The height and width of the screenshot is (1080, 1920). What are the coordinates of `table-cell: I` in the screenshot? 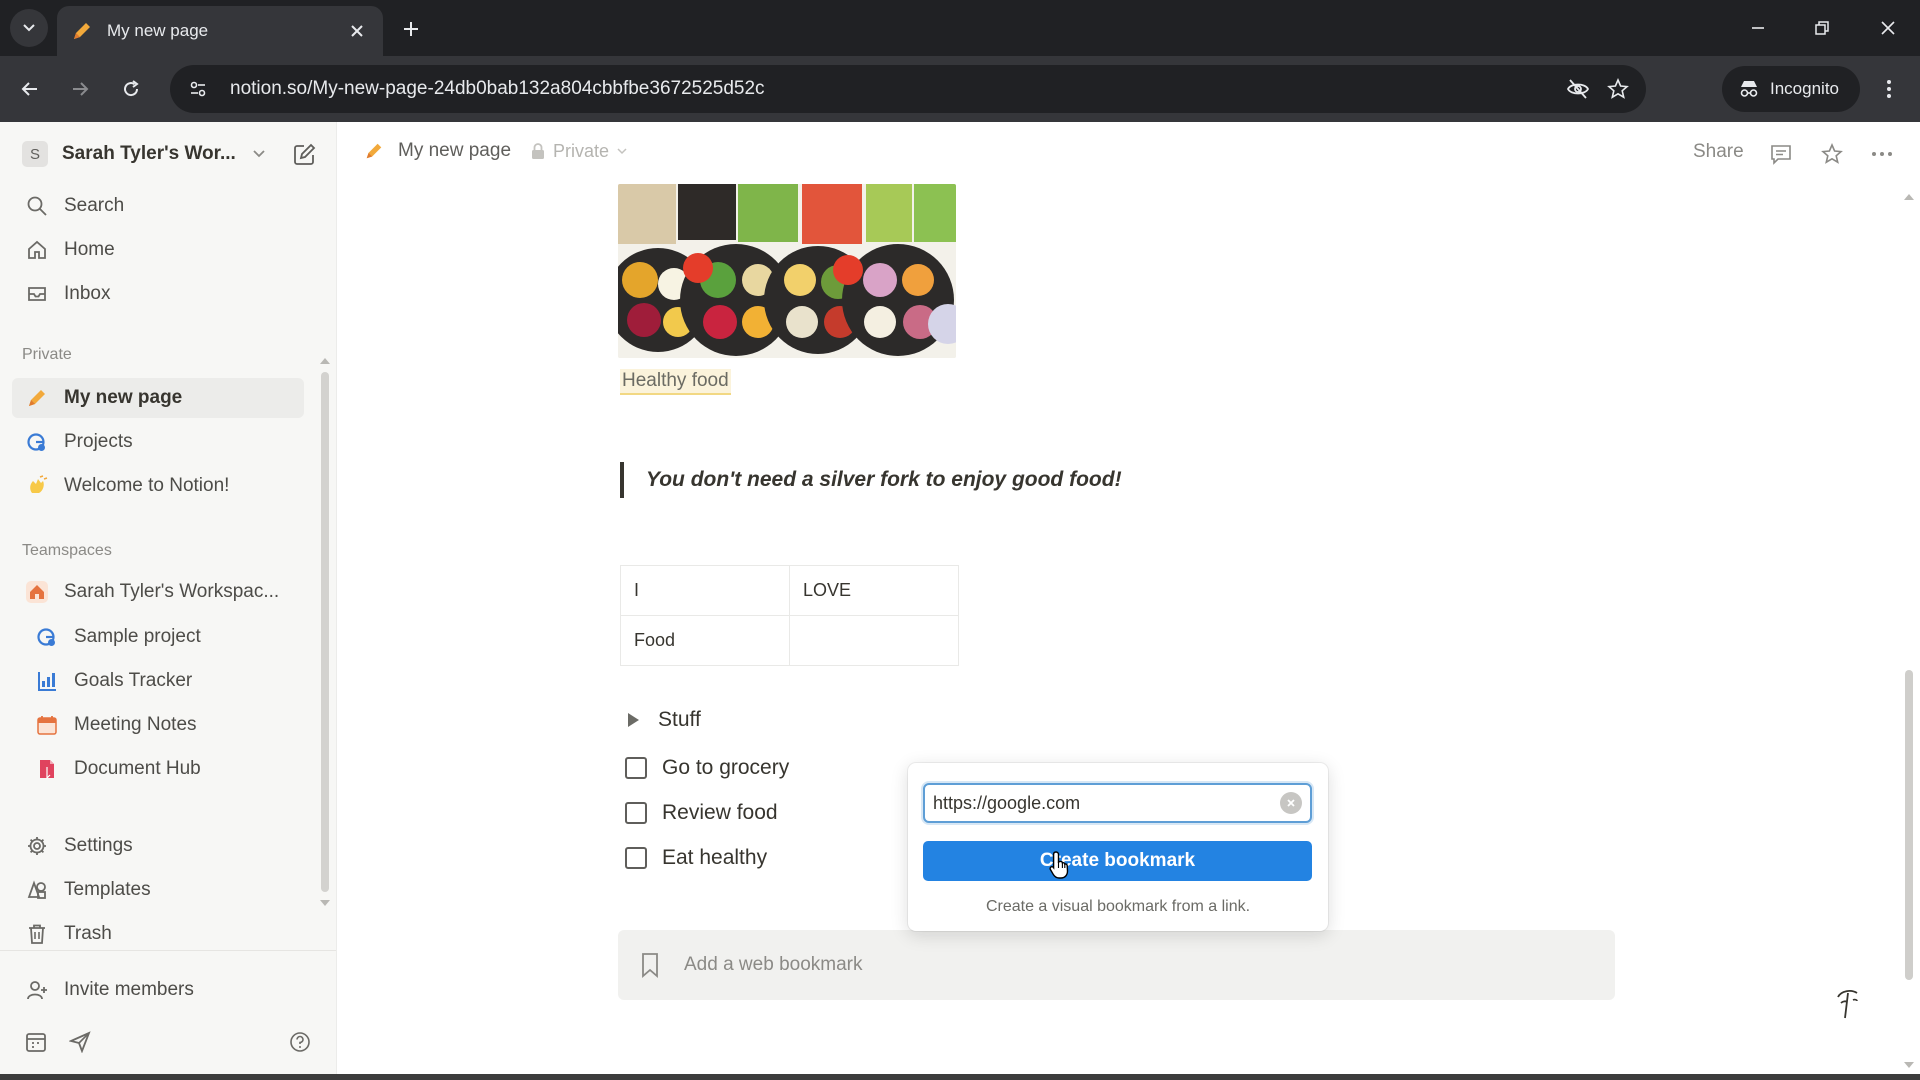 It's located at (705, 590).